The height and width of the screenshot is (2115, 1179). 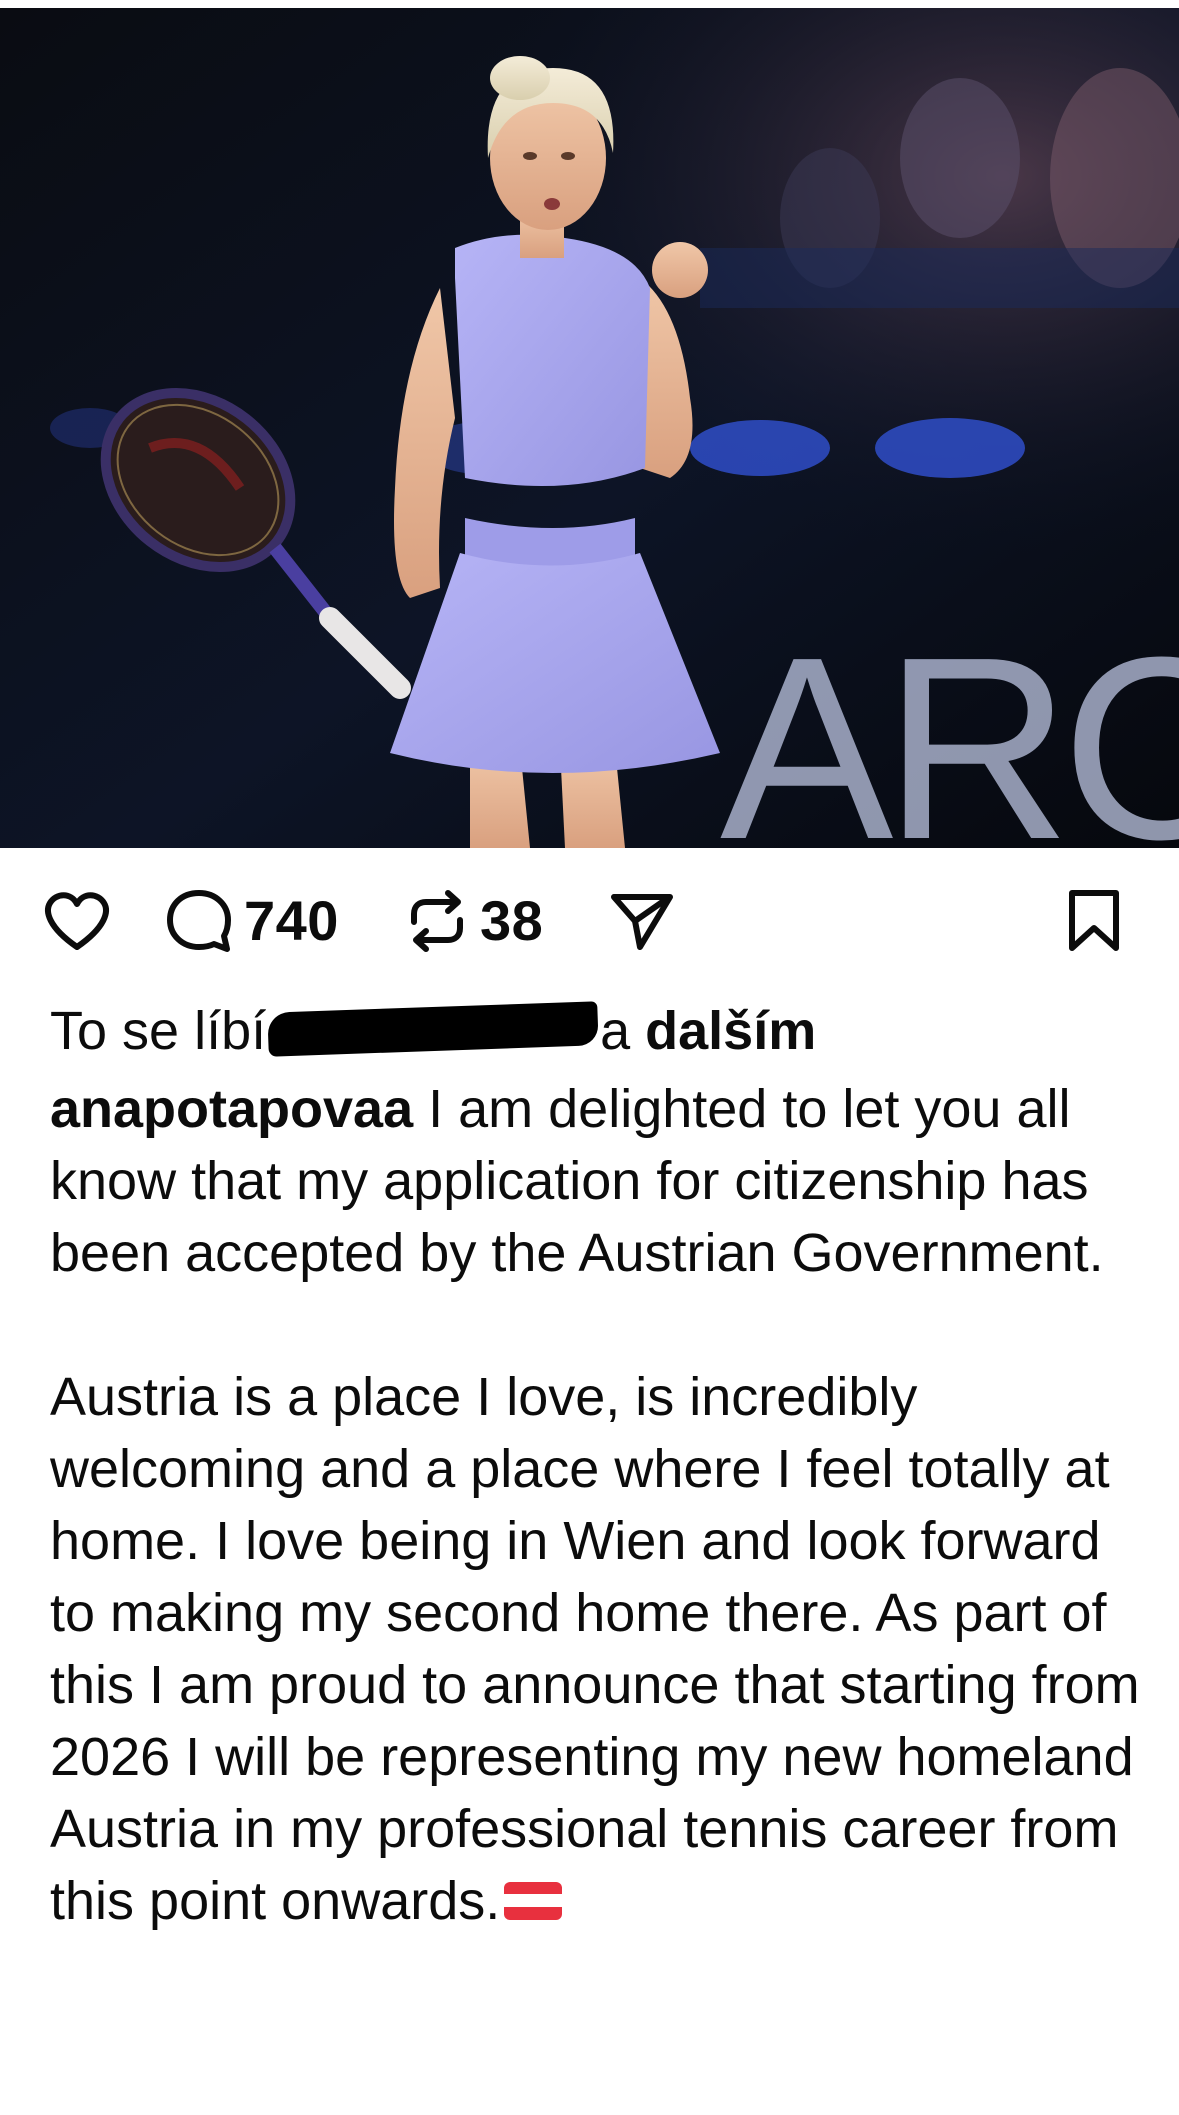 I want to click on save-button, so click(x=1094, y=921).